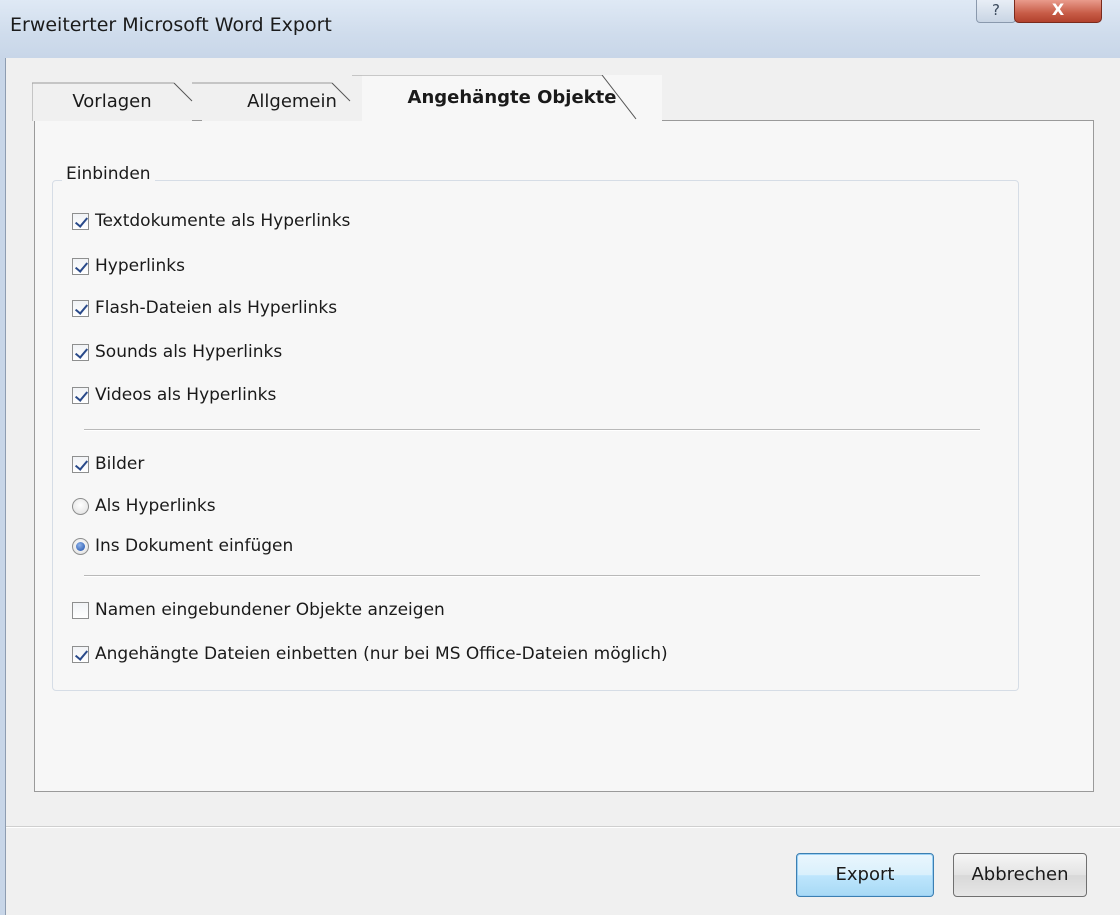 This screenshot has width=1120, height=915. I want to click on group-label: Einbinden, so click(108, 174).